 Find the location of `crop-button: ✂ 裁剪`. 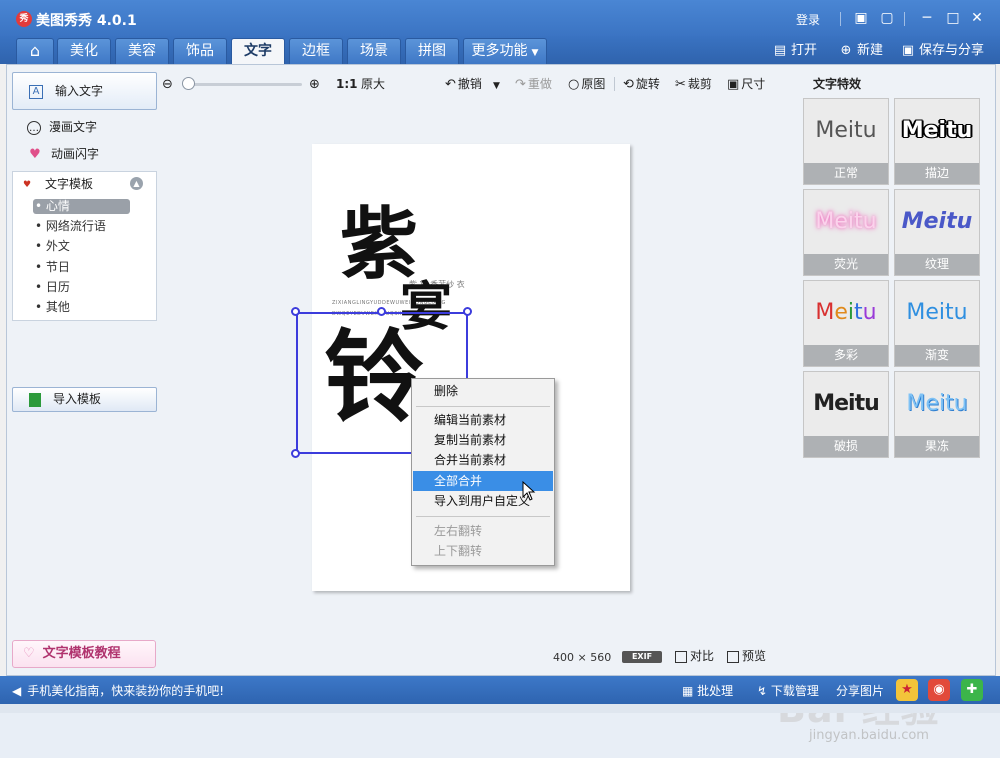

crop-button: ✂ 裁剪 is located at coordinates (693, 84).